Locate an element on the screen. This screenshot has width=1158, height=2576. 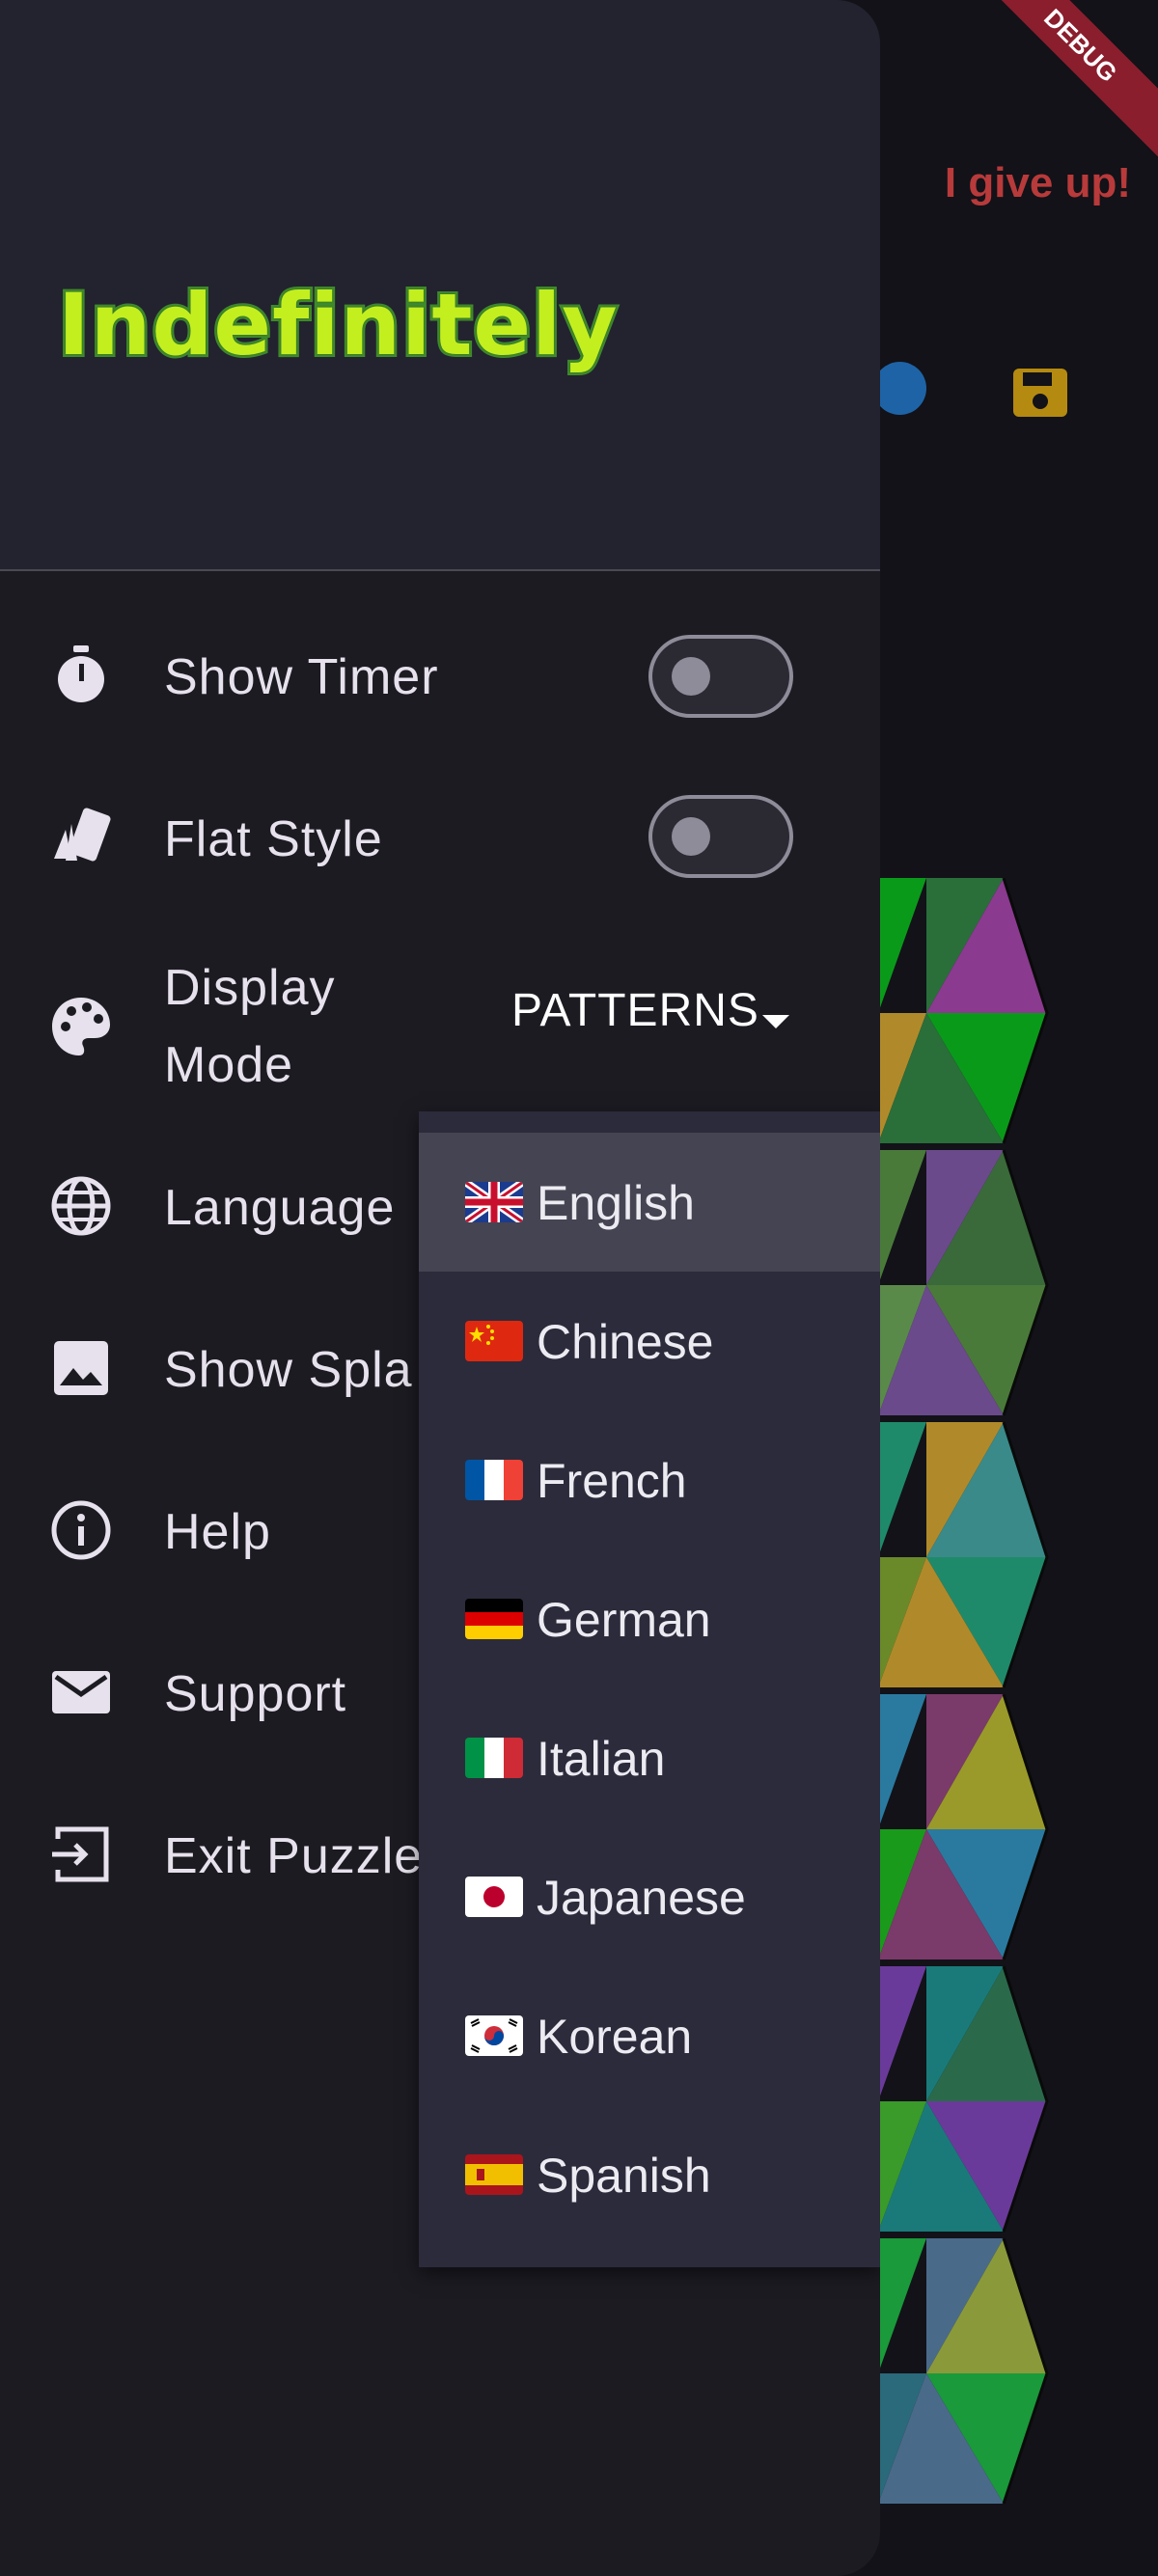
language-option-korean: Korean is located at coordinates (649, 2035).